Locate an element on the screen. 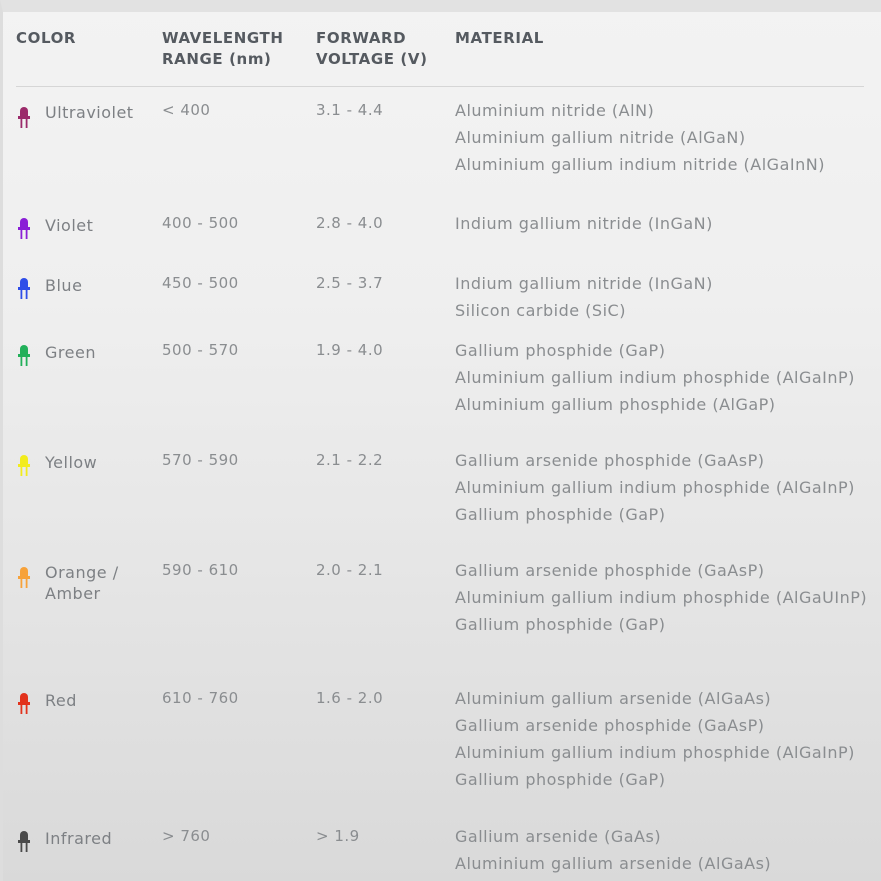  material-item: Gallium arsenide (GaAs) is located at coordinates (558, 836).